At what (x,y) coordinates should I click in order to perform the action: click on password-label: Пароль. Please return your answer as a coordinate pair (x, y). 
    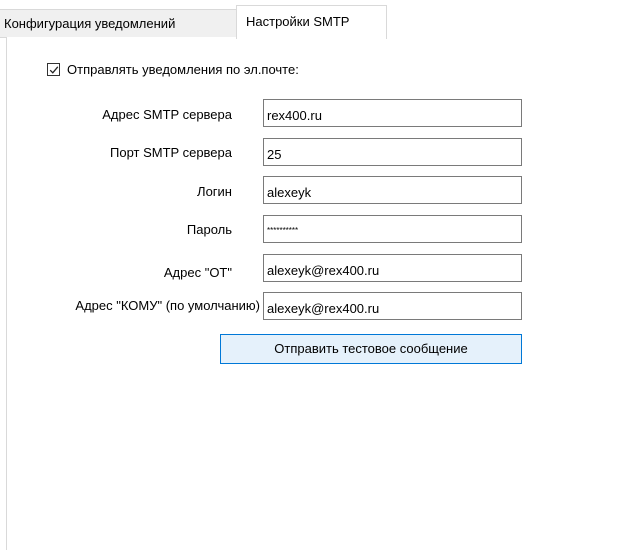
    Looking at the image, I should click on (209, 229).